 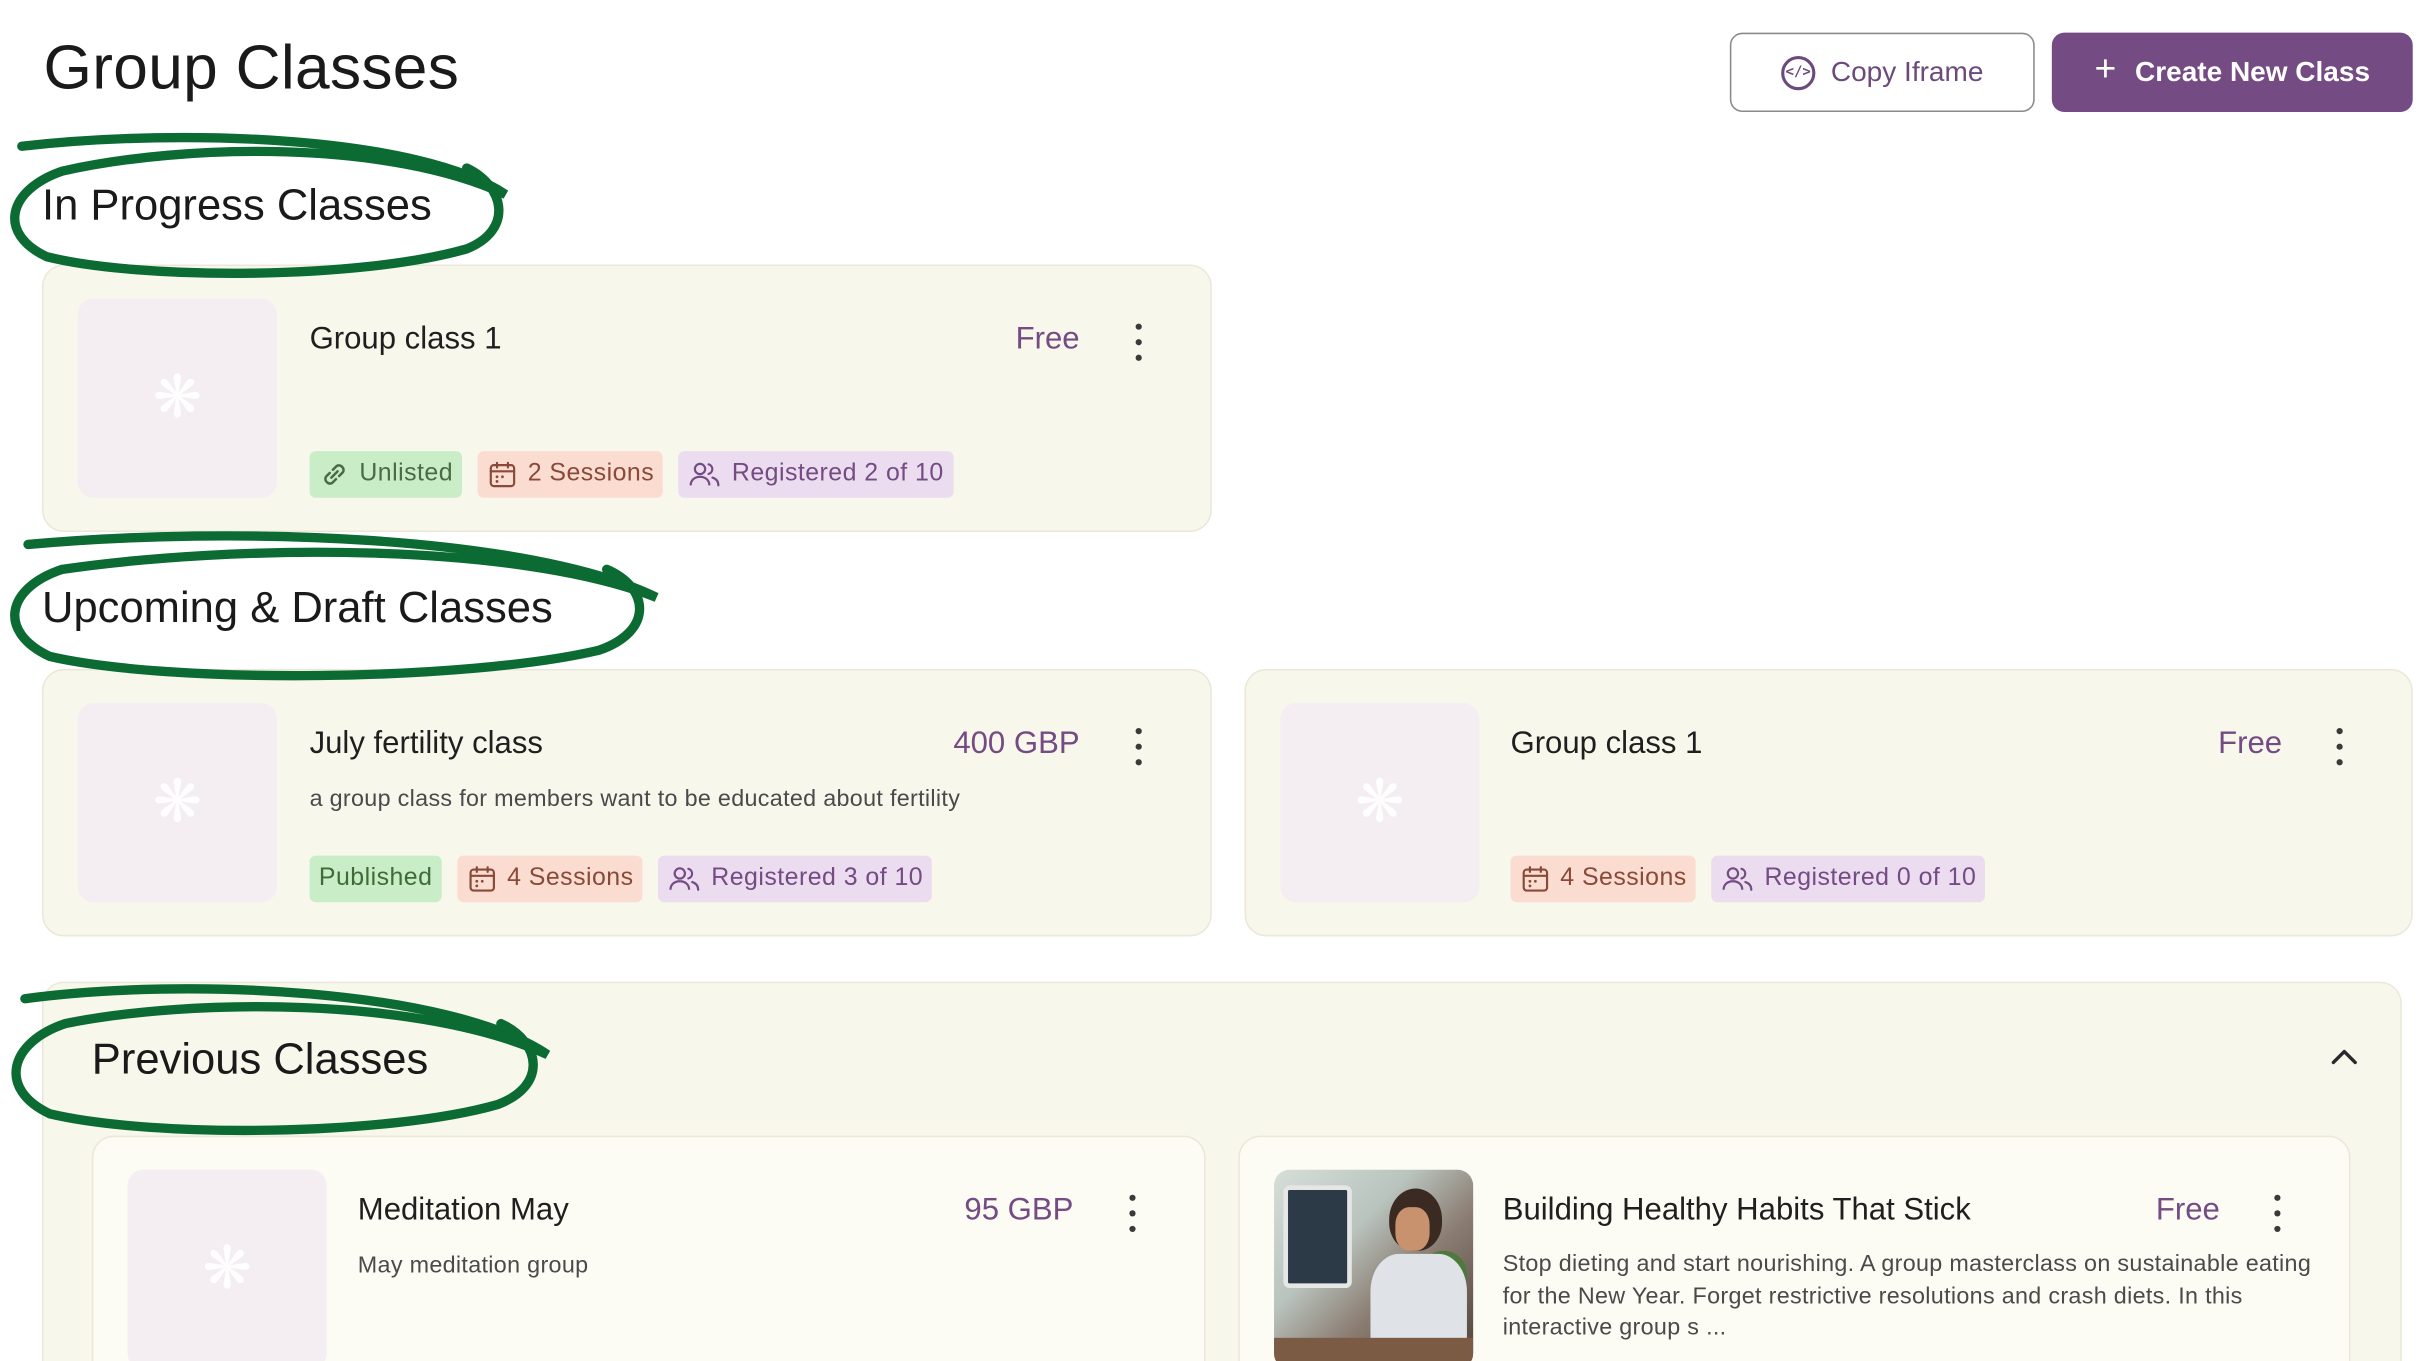 What do you see at coordinates (237, 204) in the screenshot?
I see `section-title-in-progress: In Progress Classes` at bounding box center [237, 204].